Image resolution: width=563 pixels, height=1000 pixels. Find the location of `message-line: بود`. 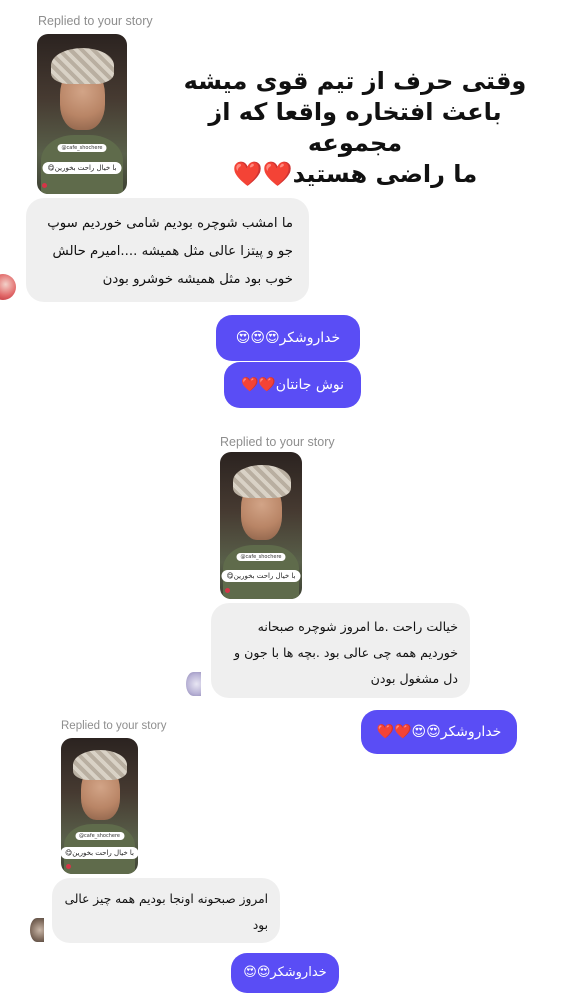

message-line: بود is located at coordinates (260, 925).